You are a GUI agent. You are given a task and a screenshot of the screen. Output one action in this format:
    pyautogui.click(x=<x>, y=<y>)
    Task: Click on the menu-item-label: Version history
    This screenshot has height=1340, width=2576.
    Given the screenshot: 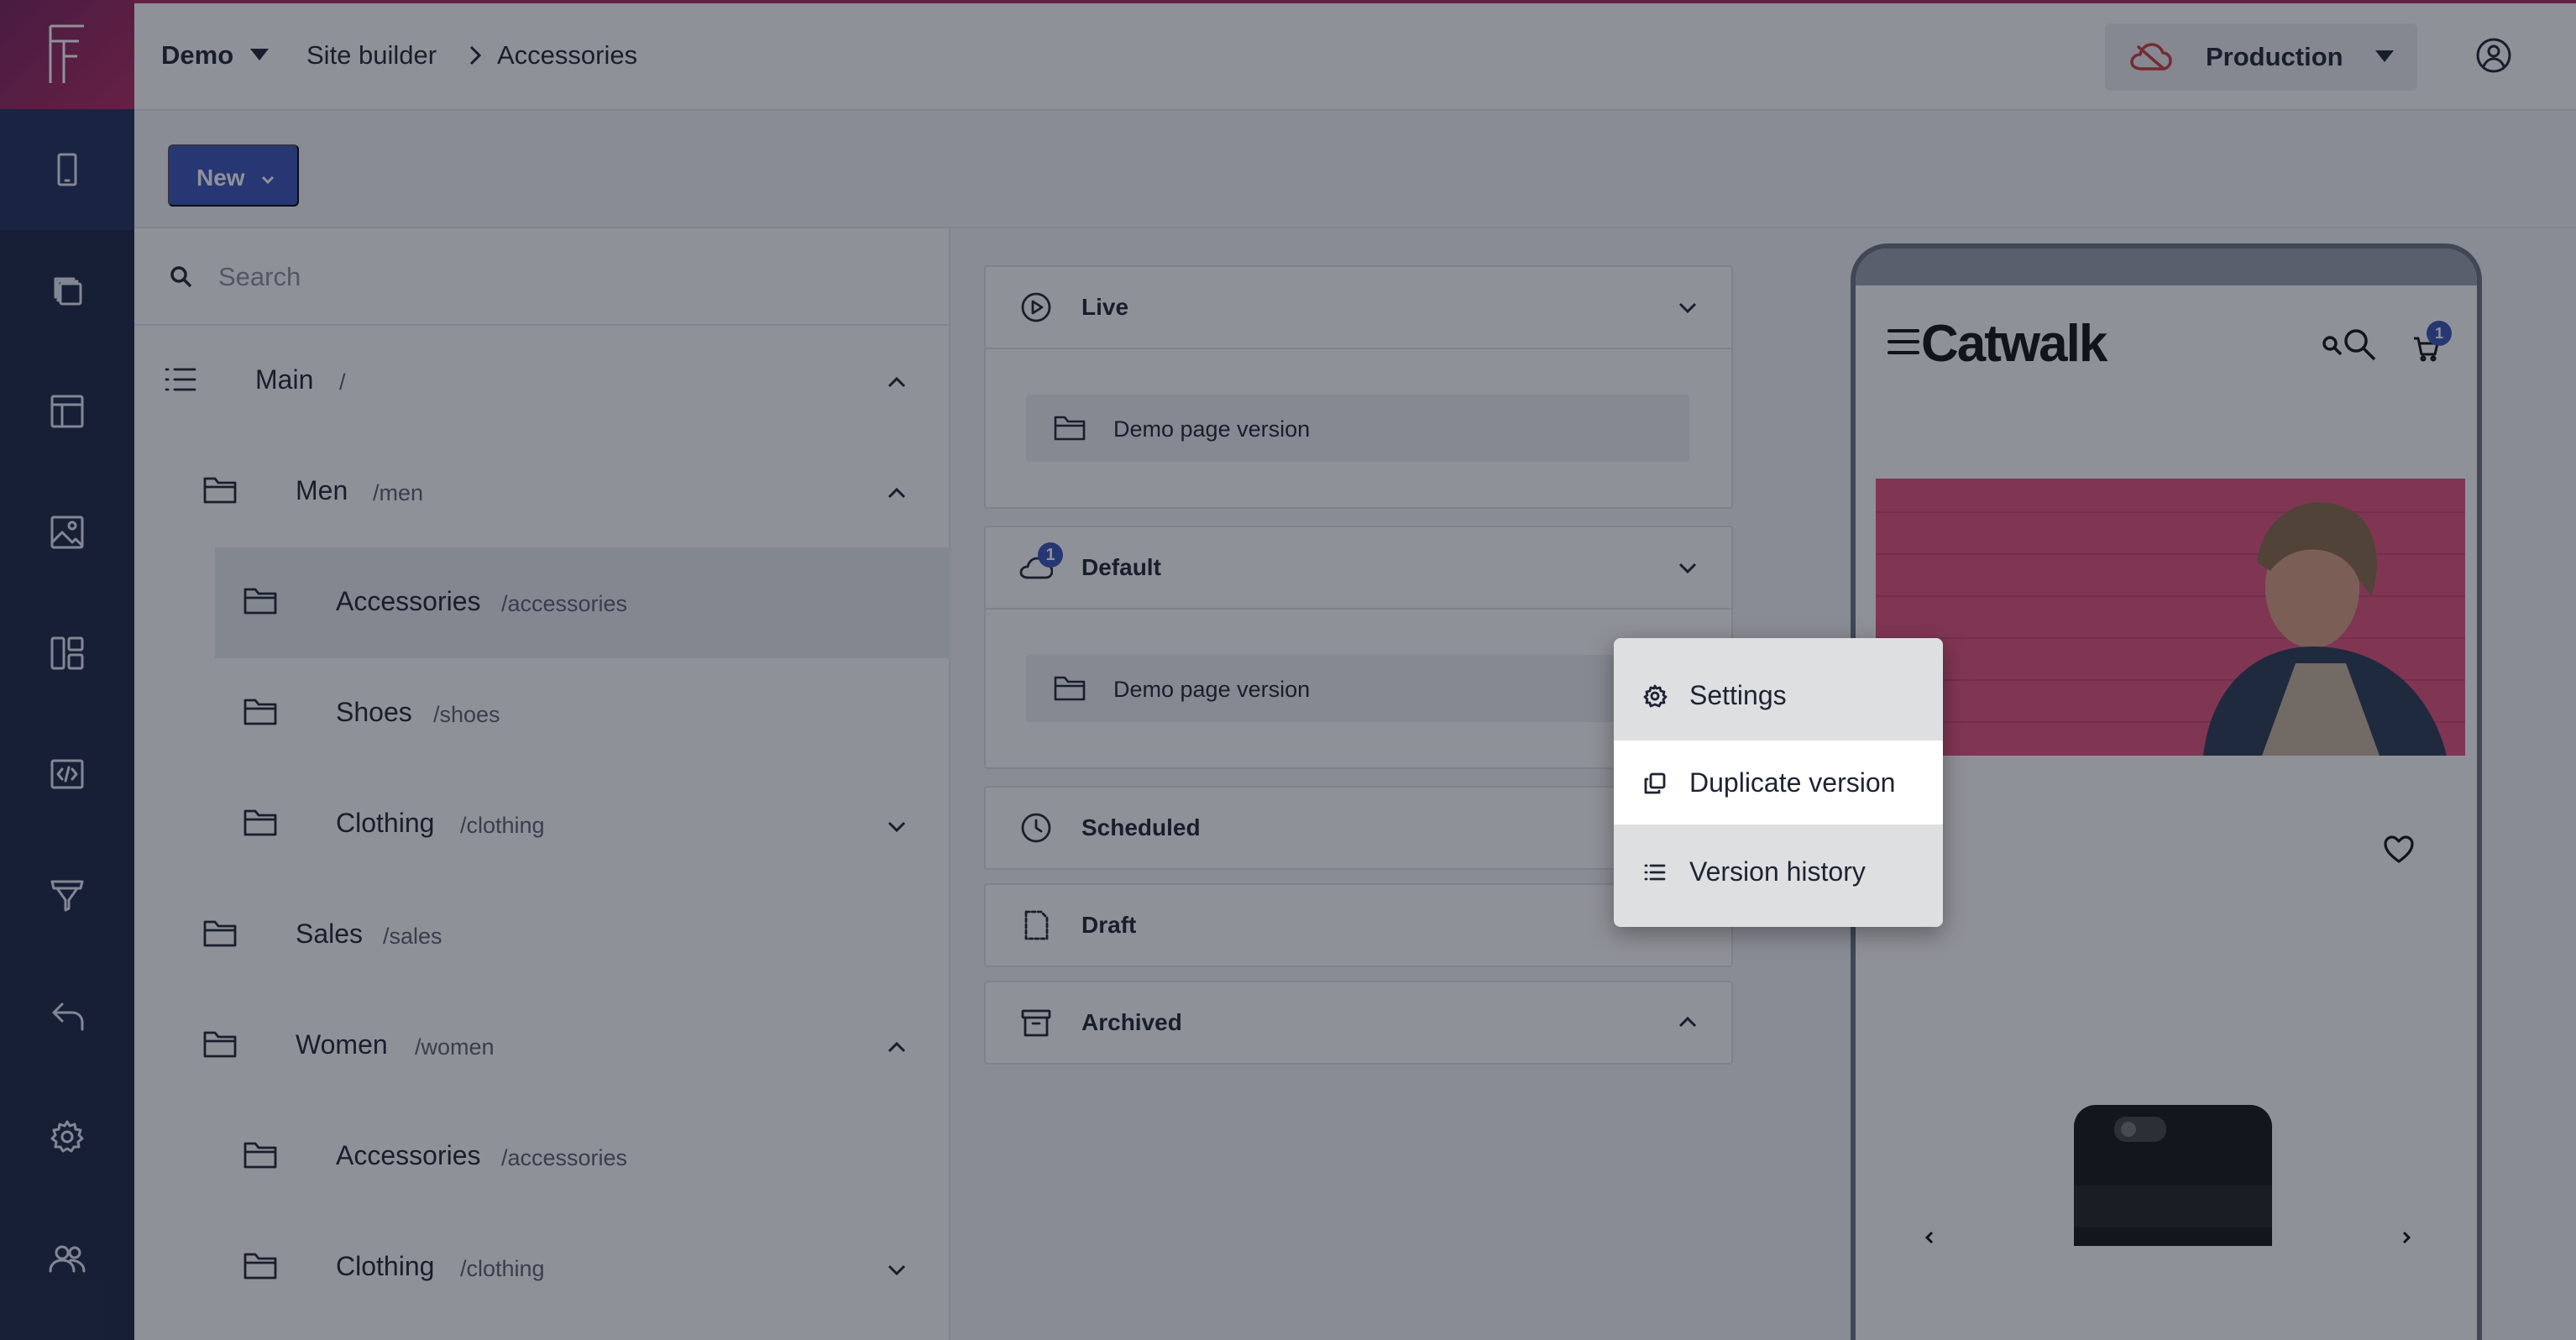 What is the action you would take?
    pyautogui.click(x=1778, y=871)
    